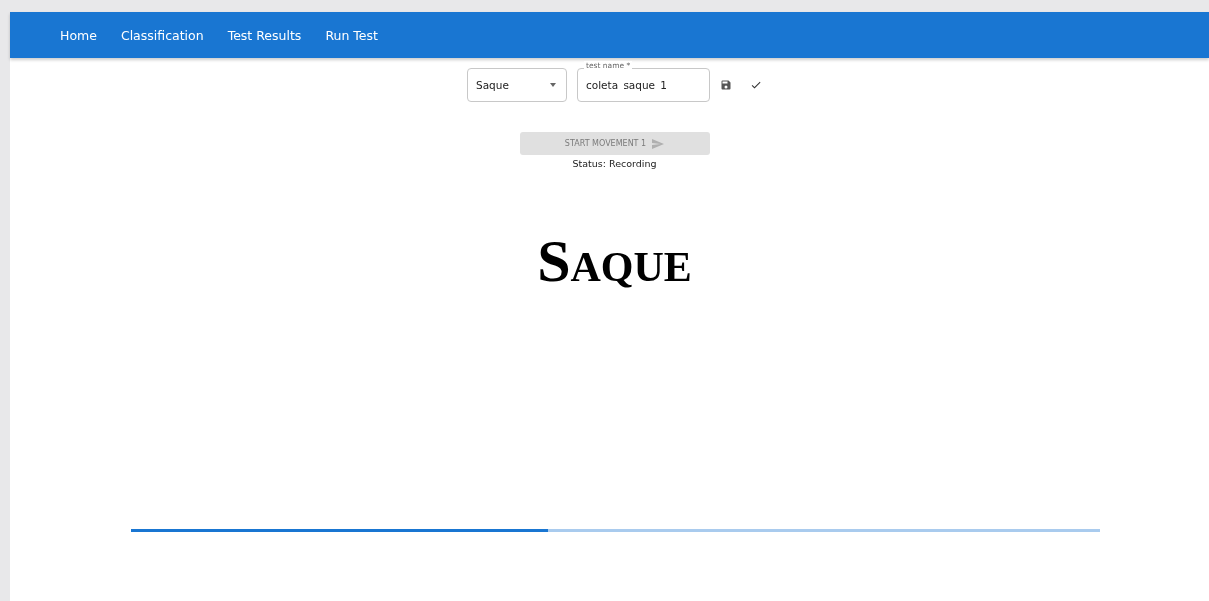  I want to click on nav-link: Home, so click(78, 35).